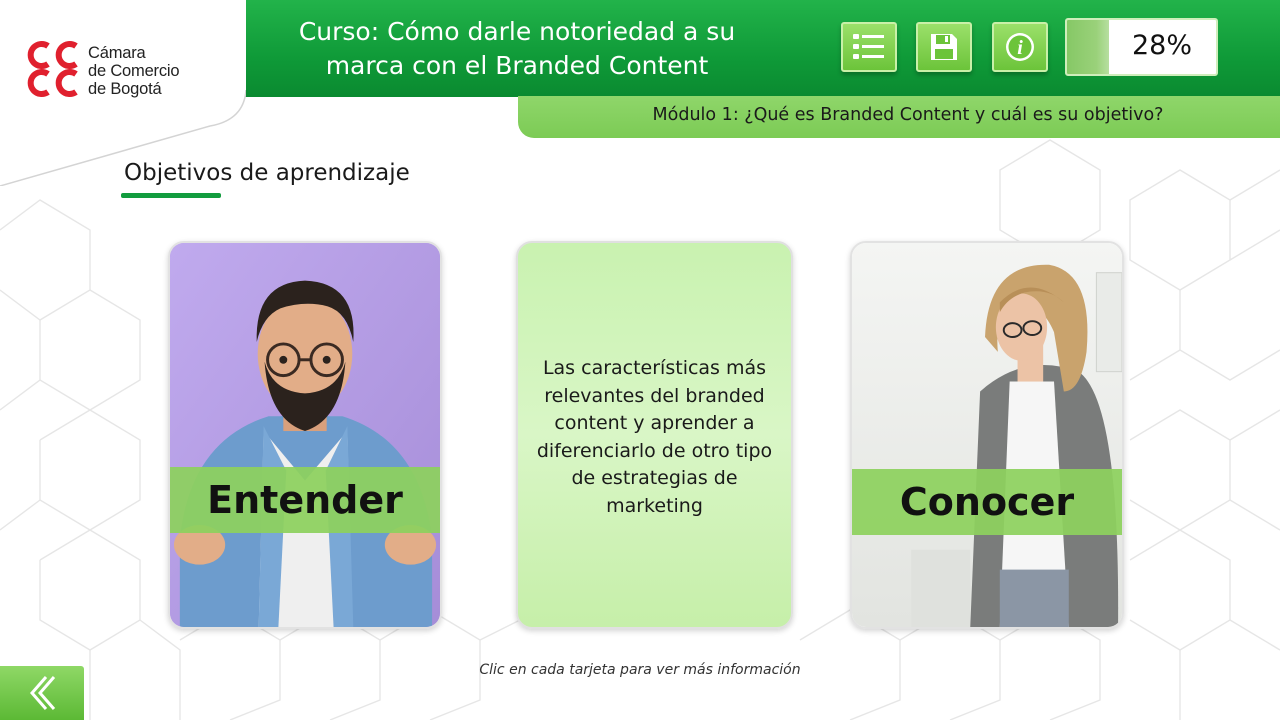 Image resolution: width=1280 pixels, height=720 pixels. Describe the element at coordinates (987, 502) in the screenshot. I see `card-label: Conocer` at that location.